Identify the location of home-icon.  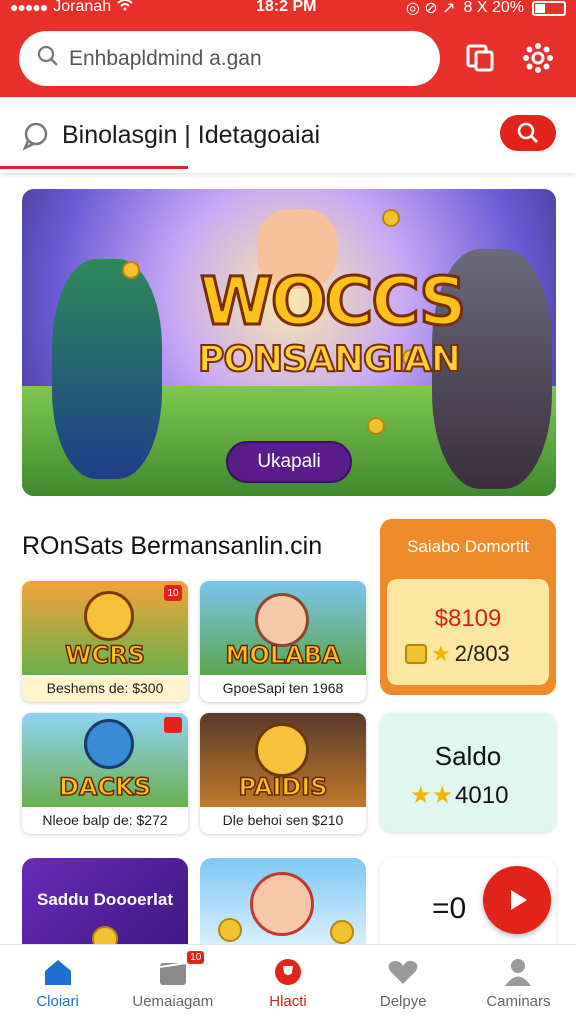
(57, 972).